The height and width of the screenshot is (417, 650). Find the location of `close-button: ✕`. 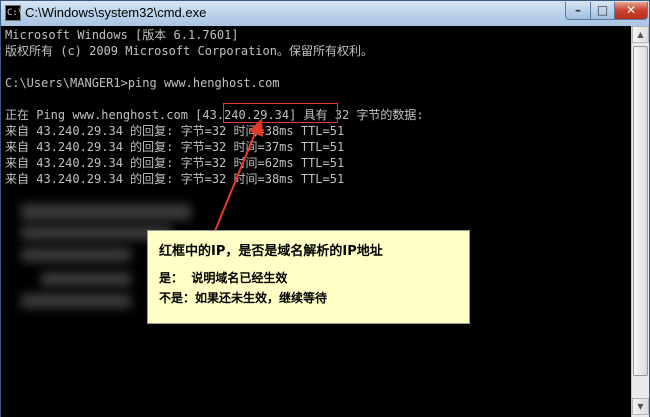

close-button: ✕ is located at coordinates (631, 11).